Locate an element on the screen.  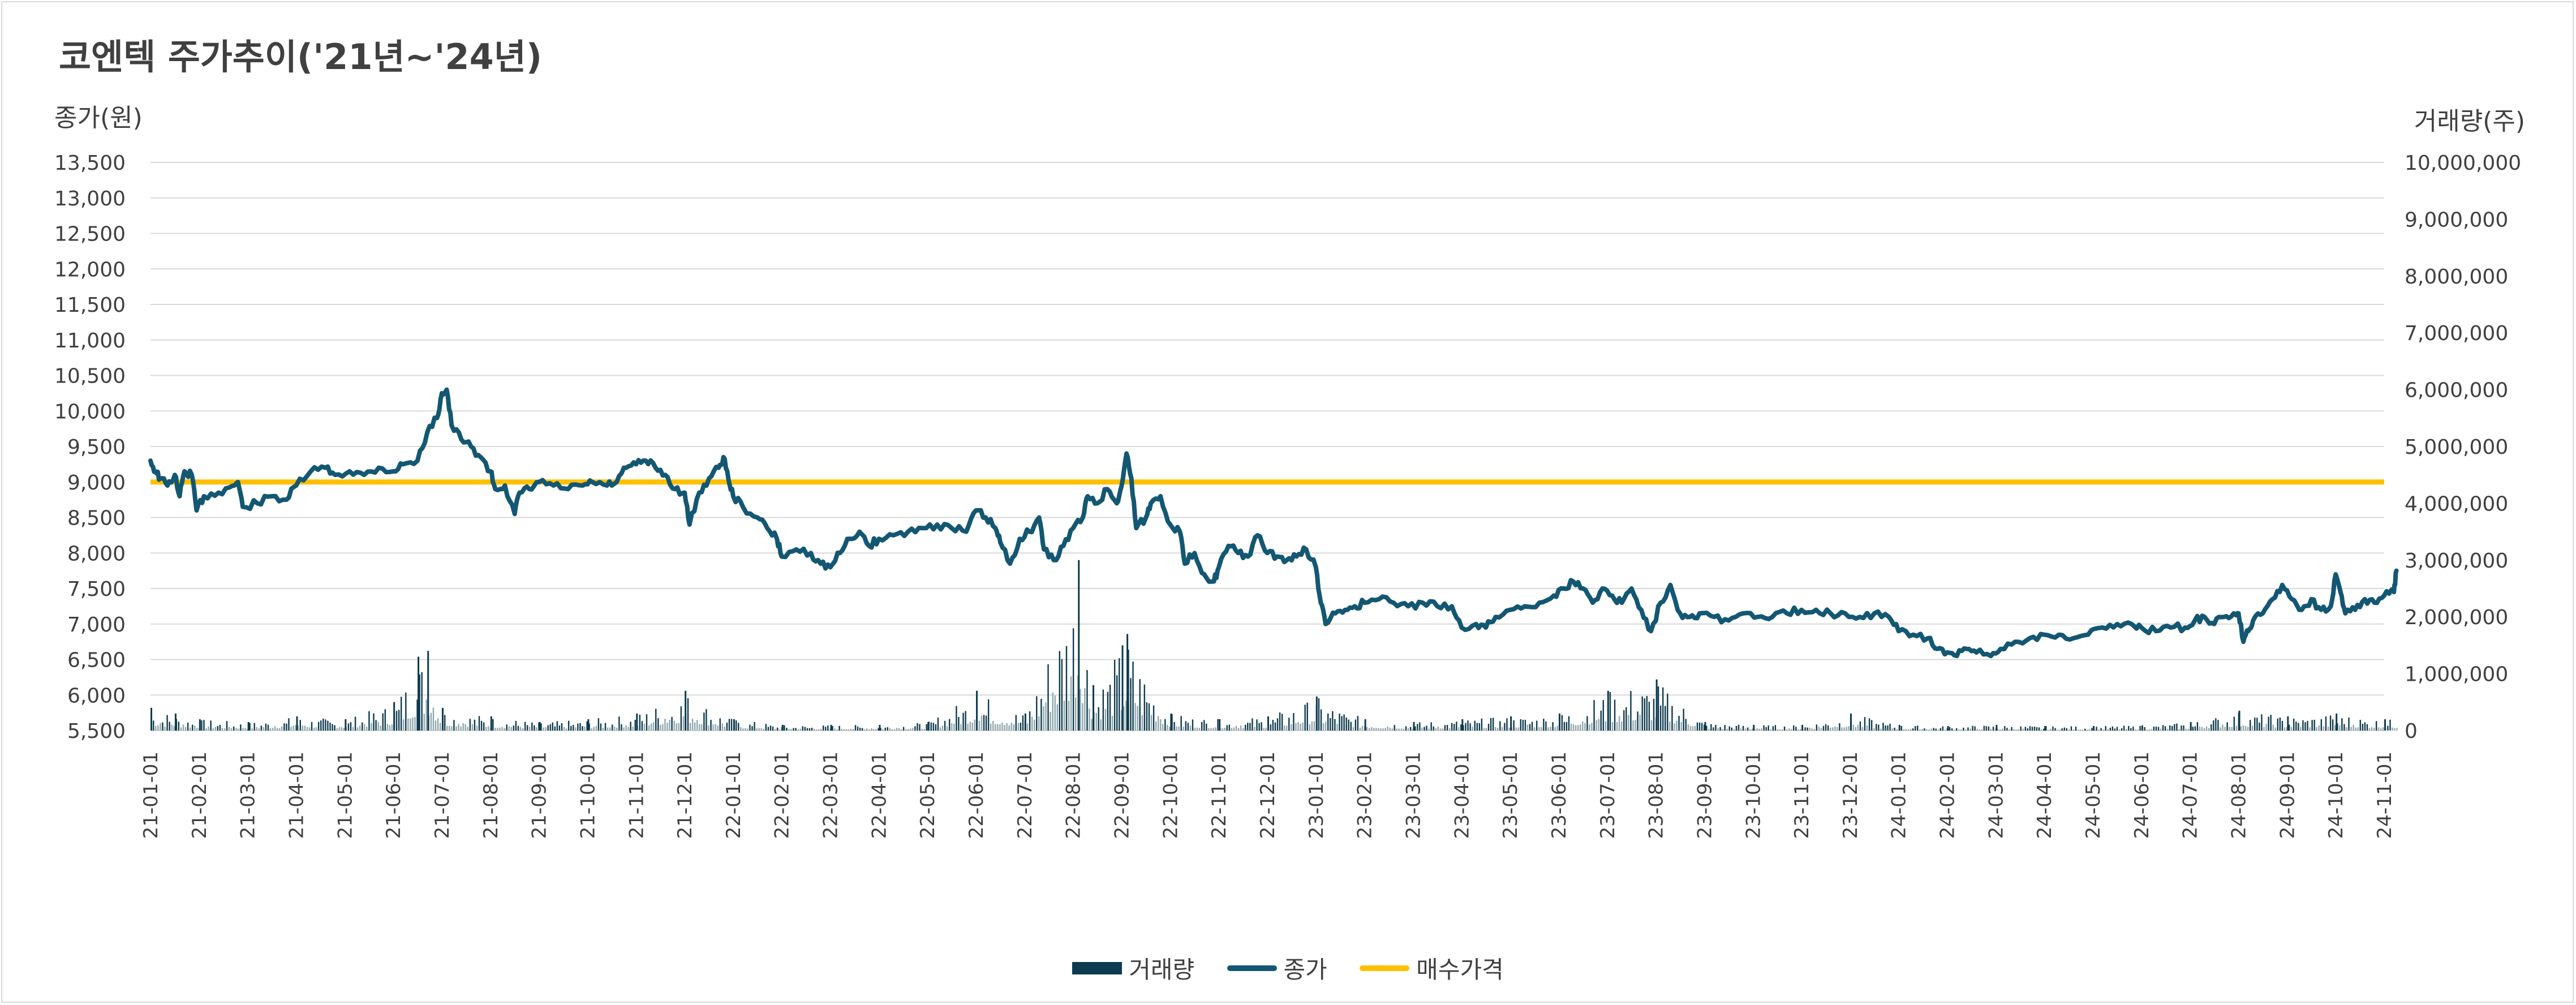
y-right-tick-label: 3,000,000 is located at coordinates (2456, 561).